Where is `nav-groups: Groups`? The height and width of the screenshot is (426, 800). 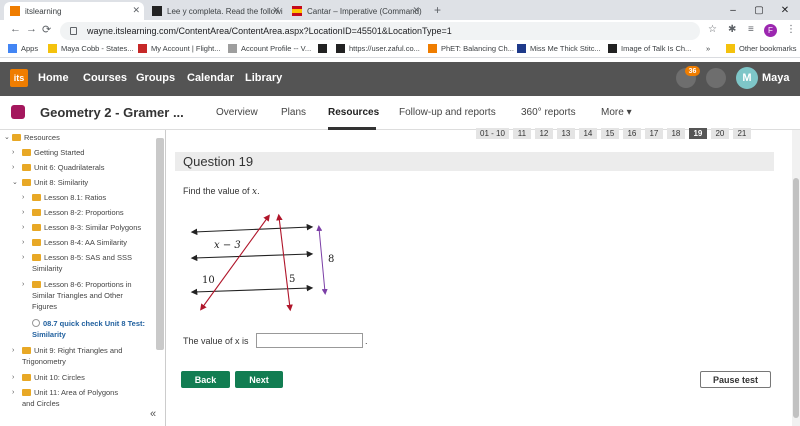
nav-groups: Groups is located at coordinates (155, 78).